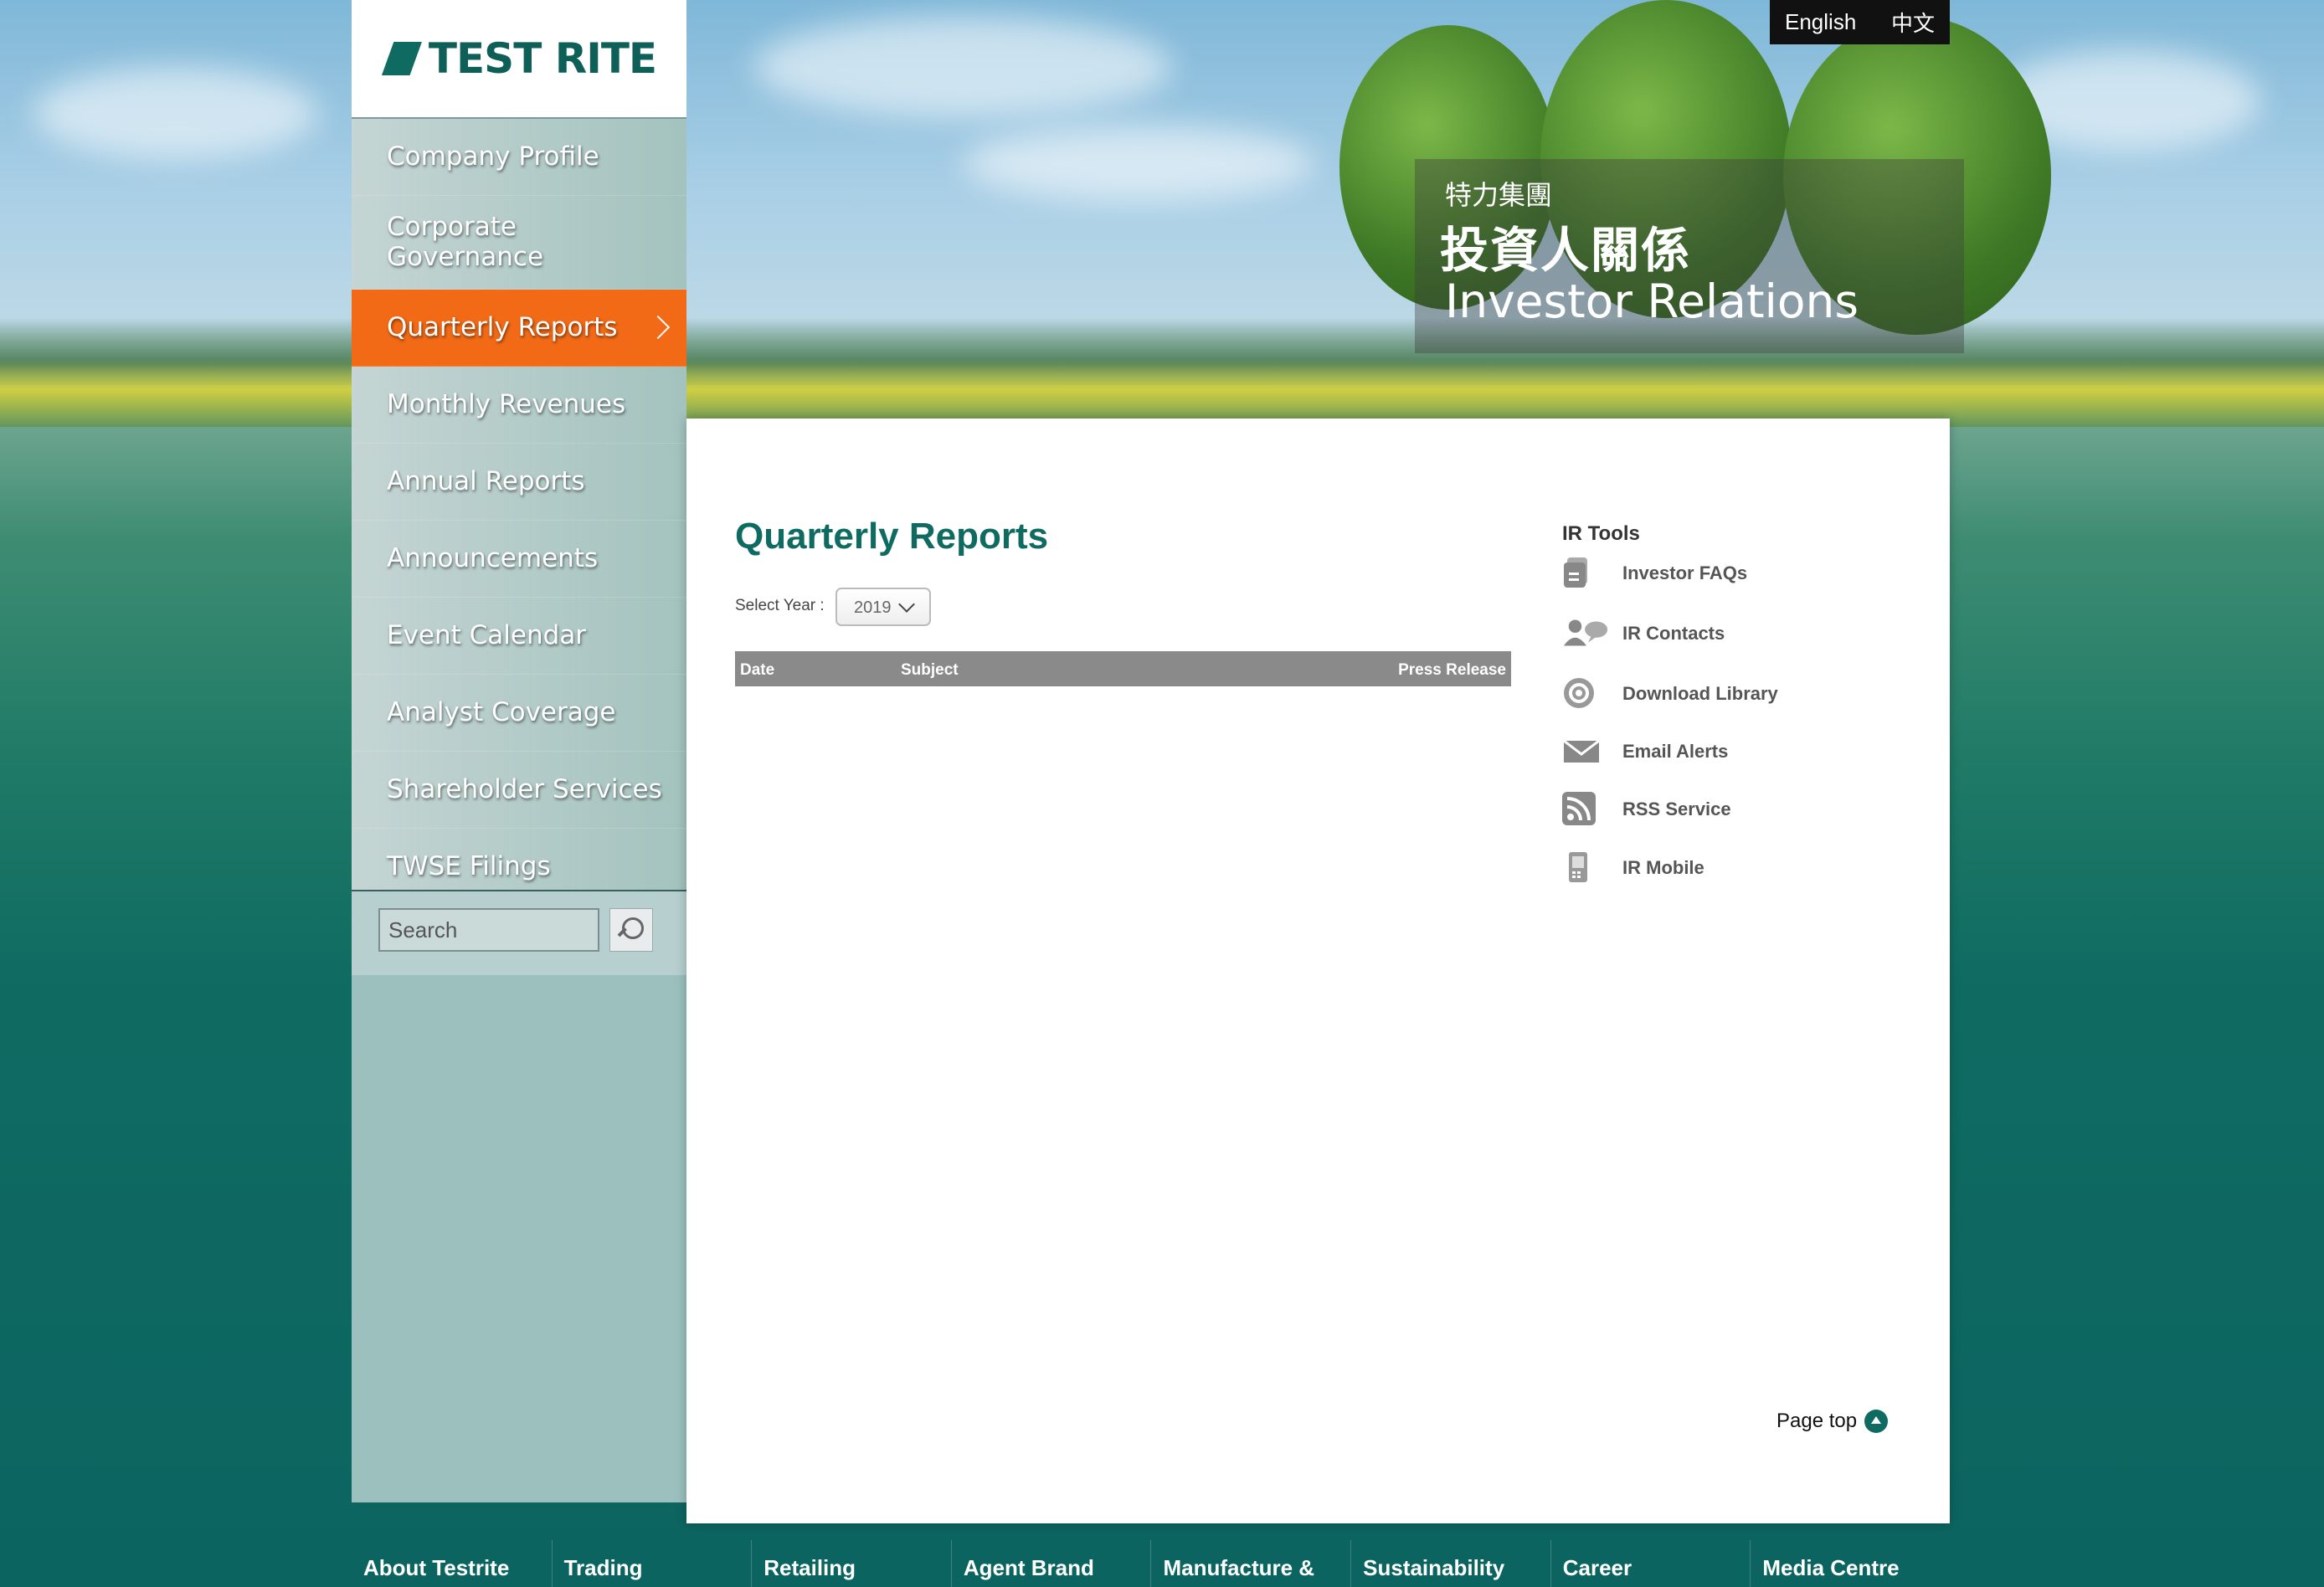 The width and height of the screenshot is (2324, 1587). I want to click on mobile-icon, so click(1578, 867).